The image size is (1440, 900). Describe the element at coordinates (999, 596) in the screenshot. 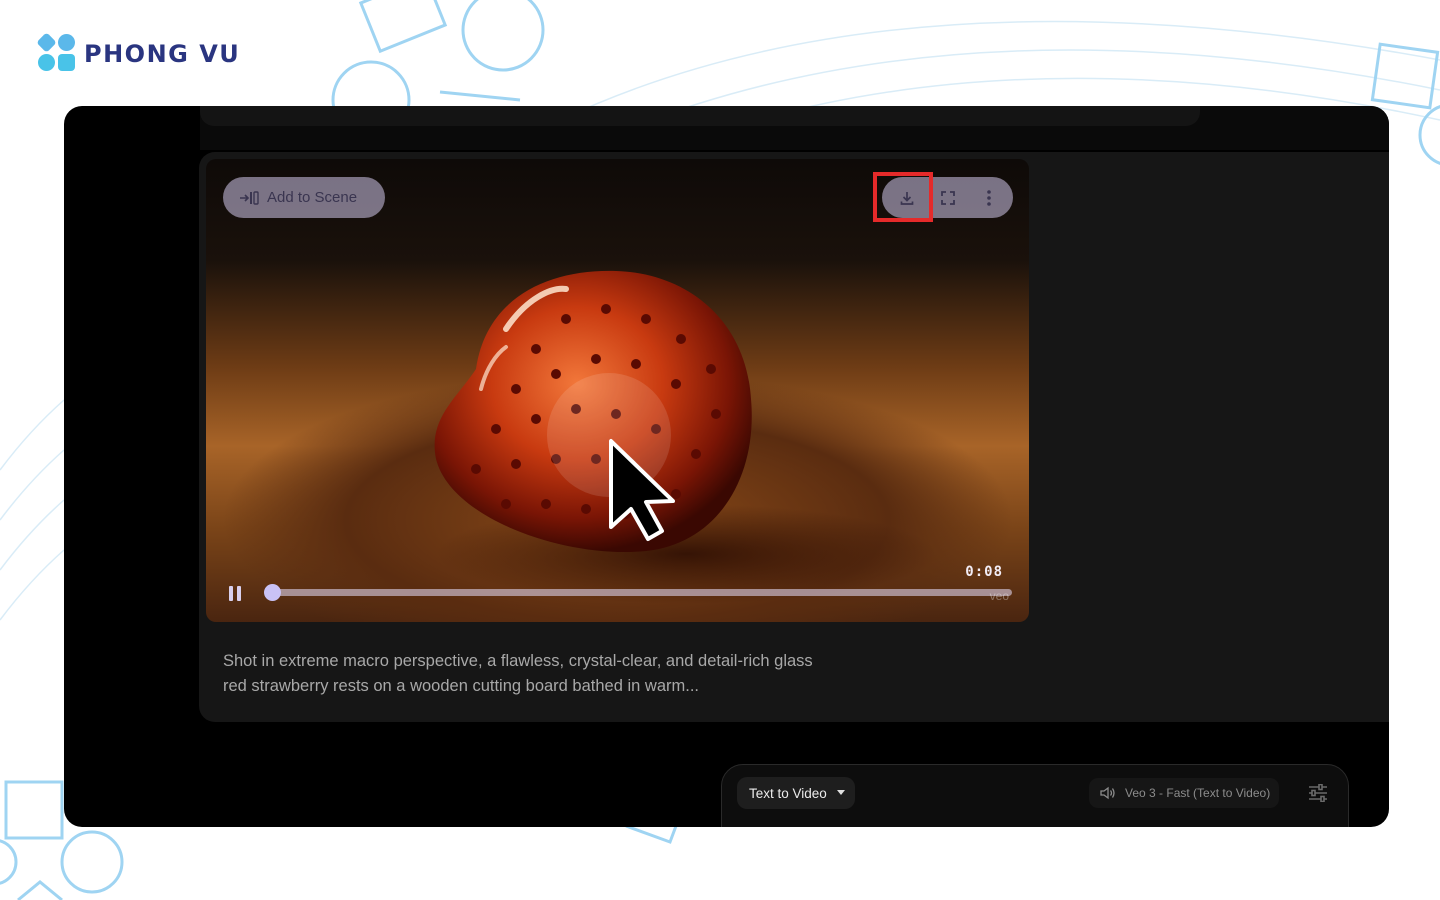

I see `veo-watermark: veo` at that location.